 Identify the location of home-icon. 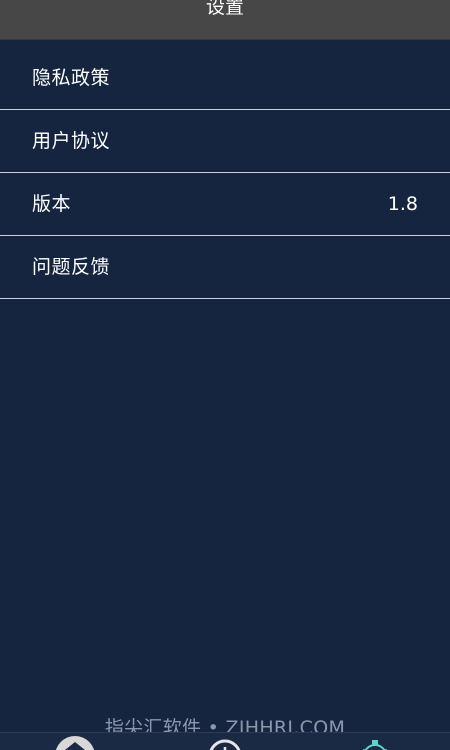
(75, 743).